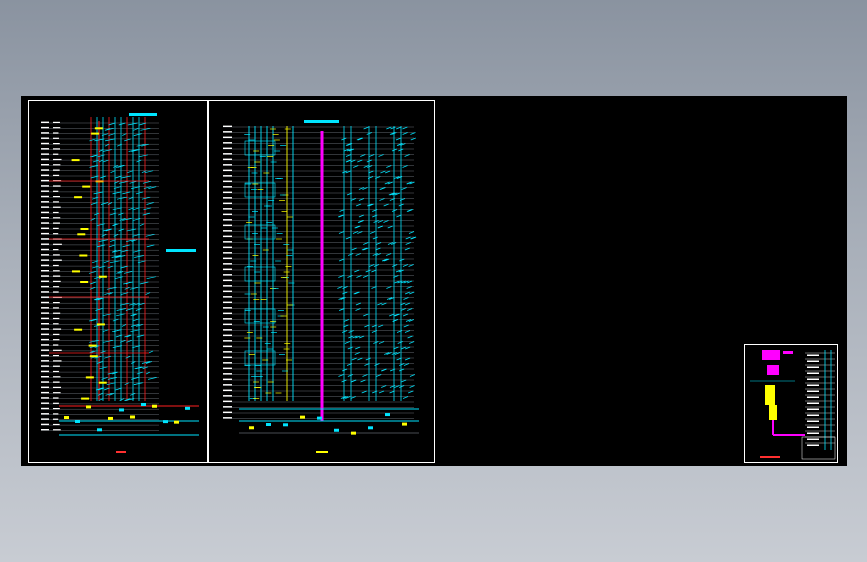 The image size is (867, 562). I want to click on drawing-sheet-left, so click(118, 281).